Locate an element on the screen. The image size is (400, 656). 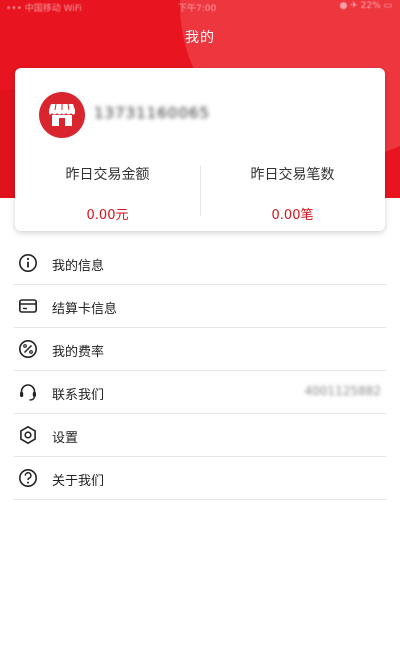
menu-item-settlement-card: 结算卡信息 is located at coordinates (200, 306).